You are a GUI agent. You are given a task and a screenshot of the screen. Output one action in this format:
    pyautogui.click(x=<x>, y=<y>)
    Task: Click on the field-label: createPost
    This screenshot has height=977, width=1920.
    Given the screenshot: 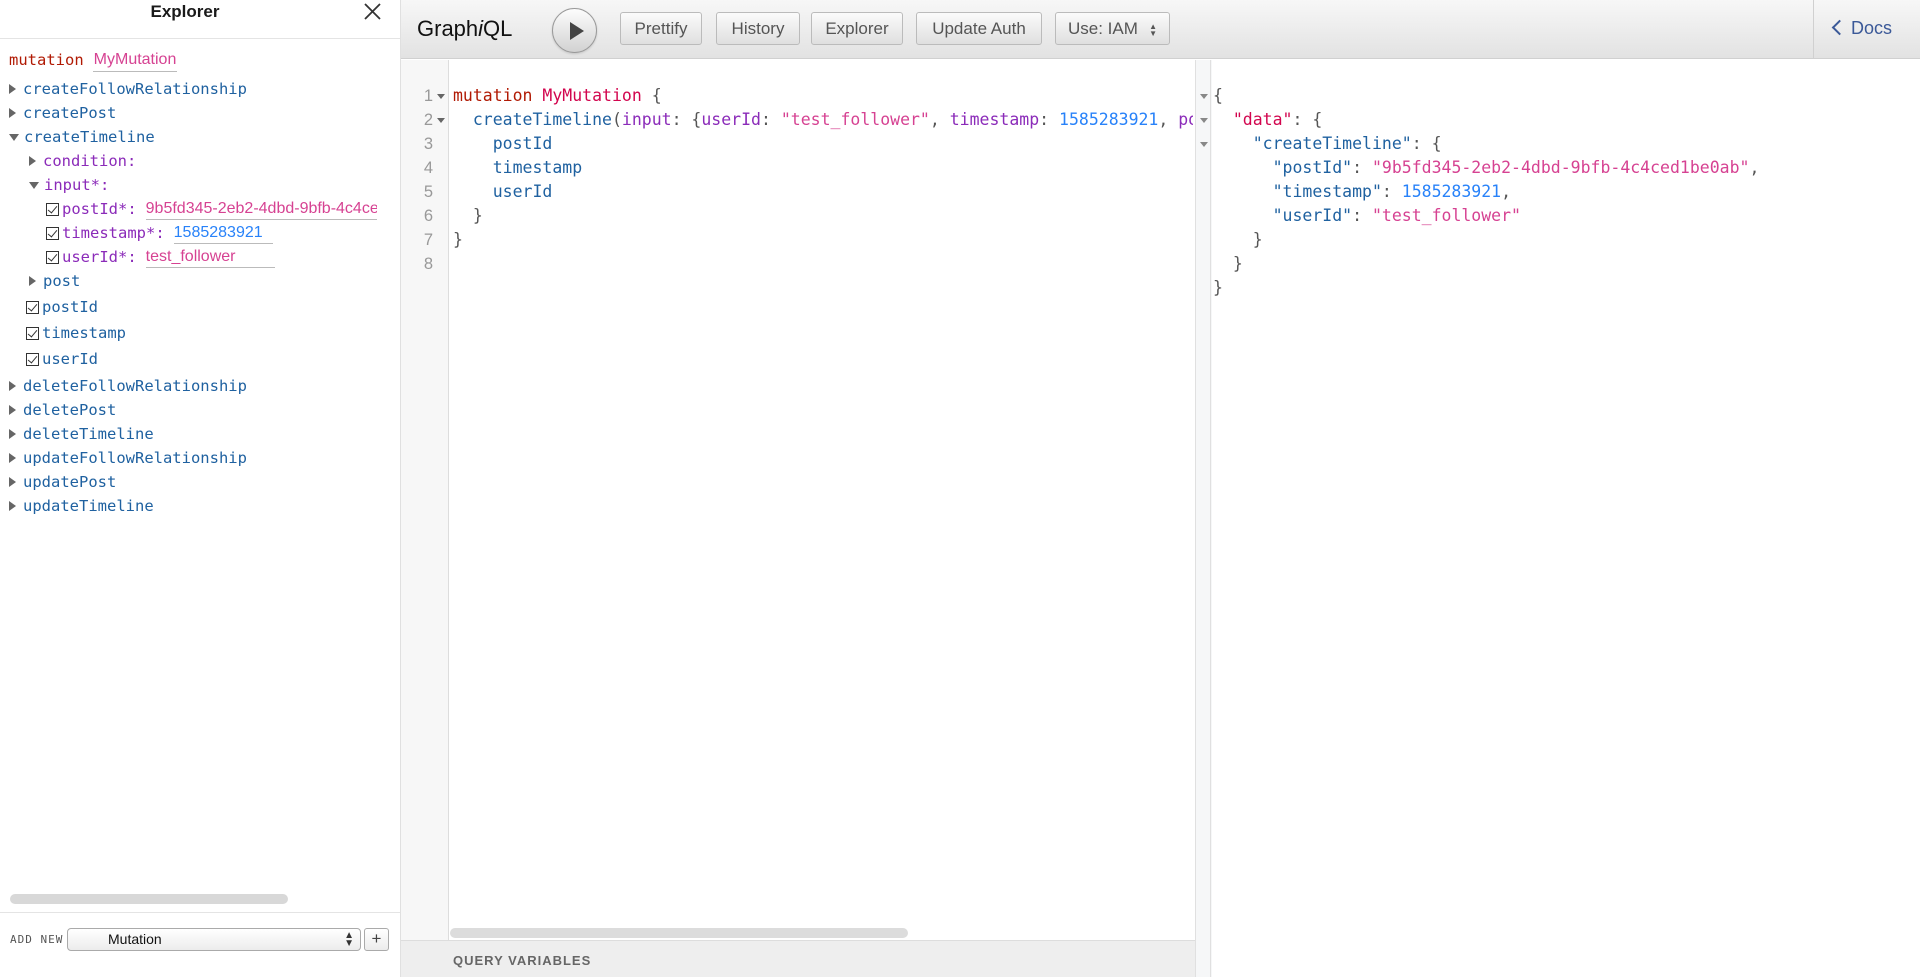 What is the action you would take?
    pyautogui.click(x=70, y=113)
    